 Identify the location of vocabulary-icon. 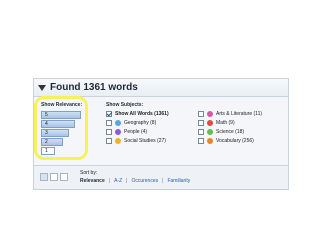
(210, 141).